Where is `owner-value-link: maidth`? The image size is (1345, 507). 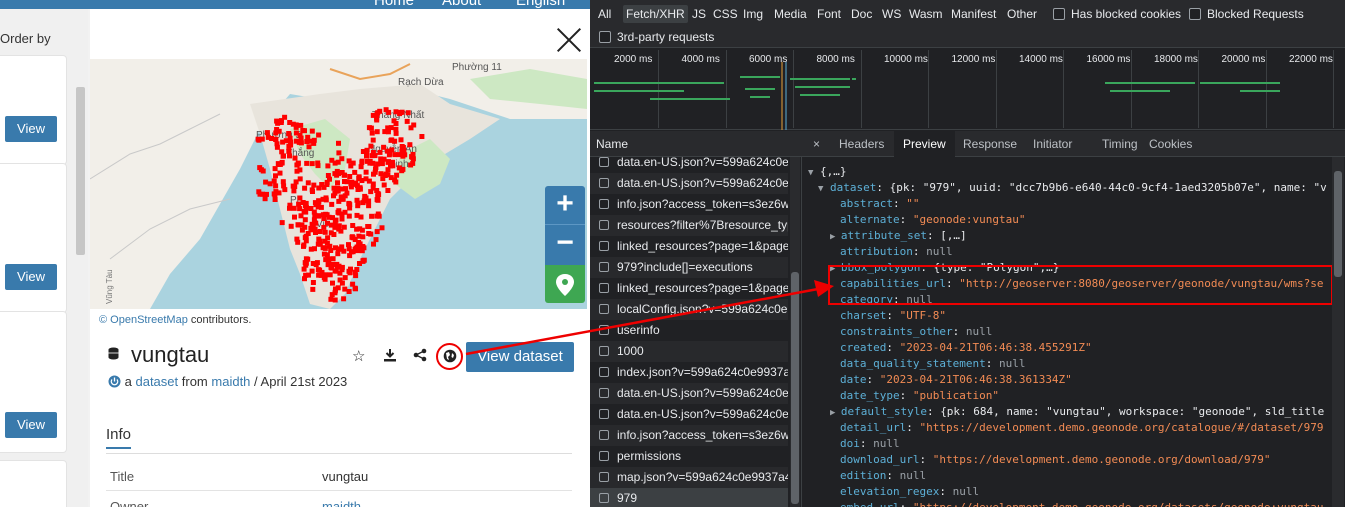
owner-value-link: maidth is located at coordinates (341, 503).